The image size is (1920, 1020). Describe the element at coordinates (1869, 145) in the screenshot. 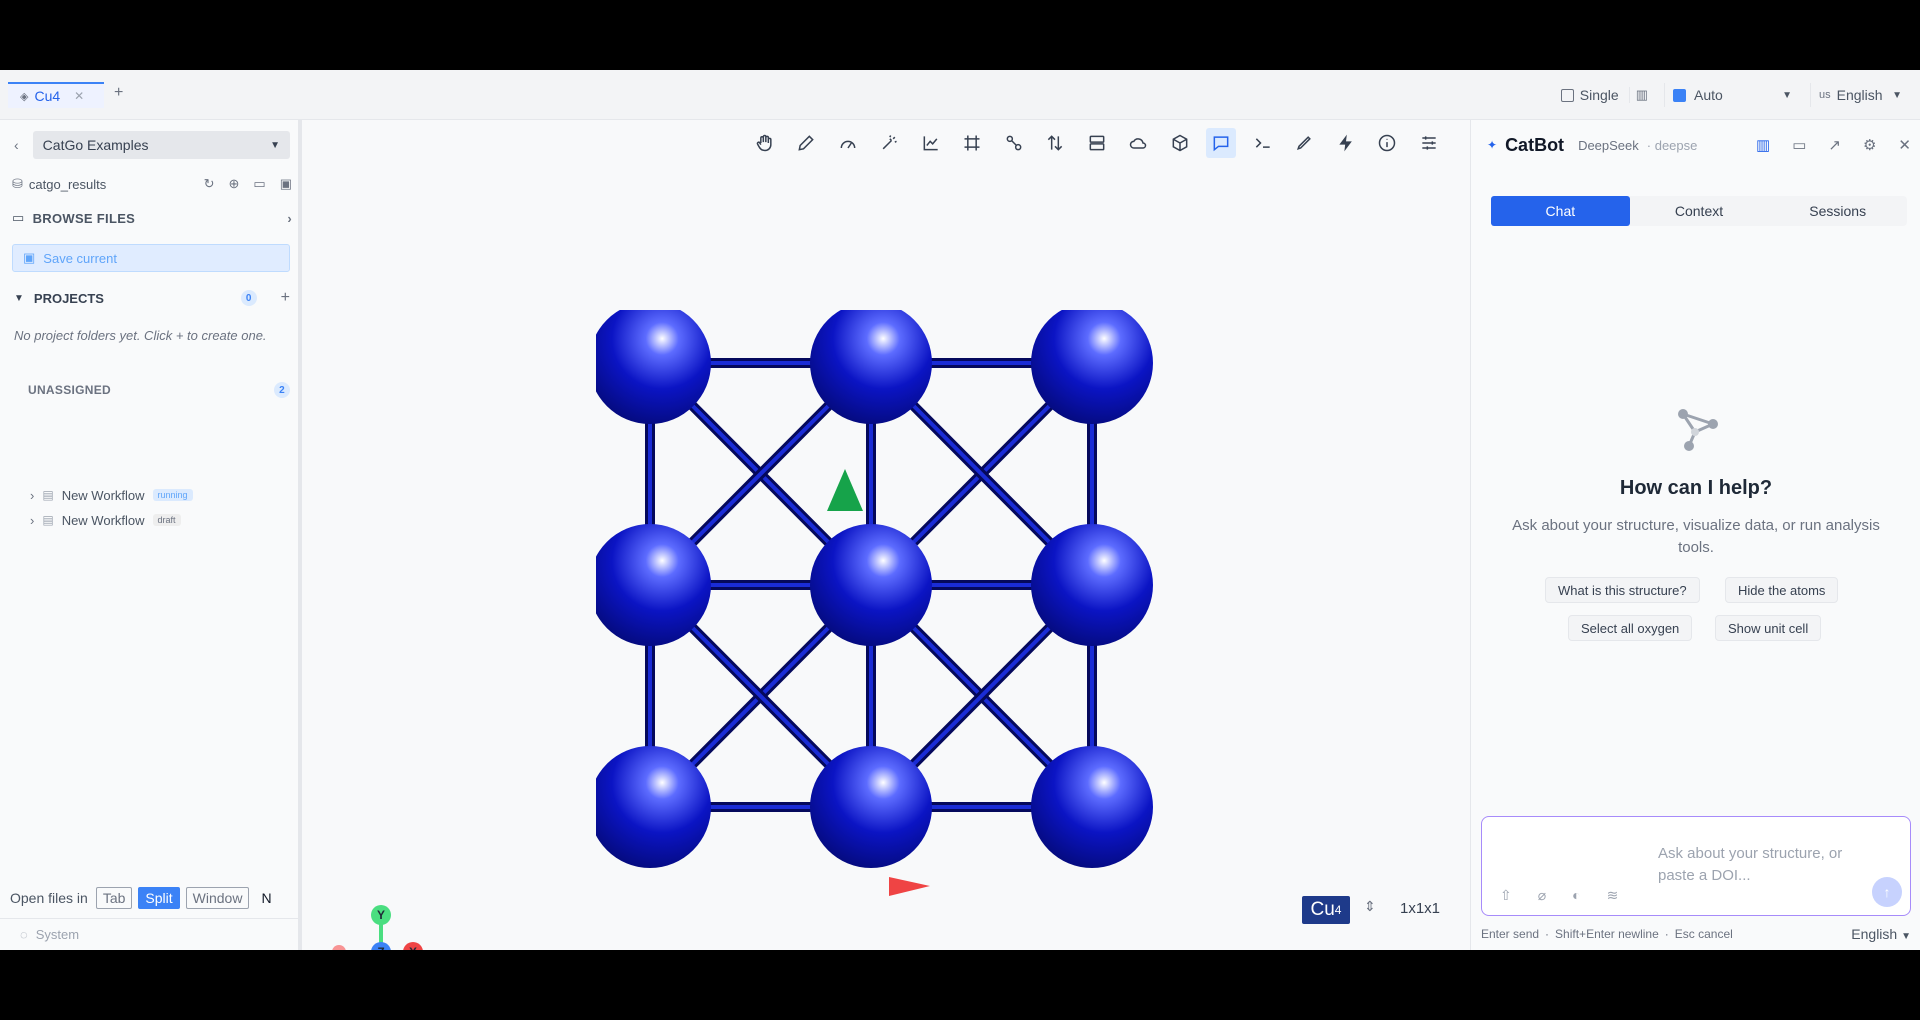

I see `gear-icon: ⚙` at that location.